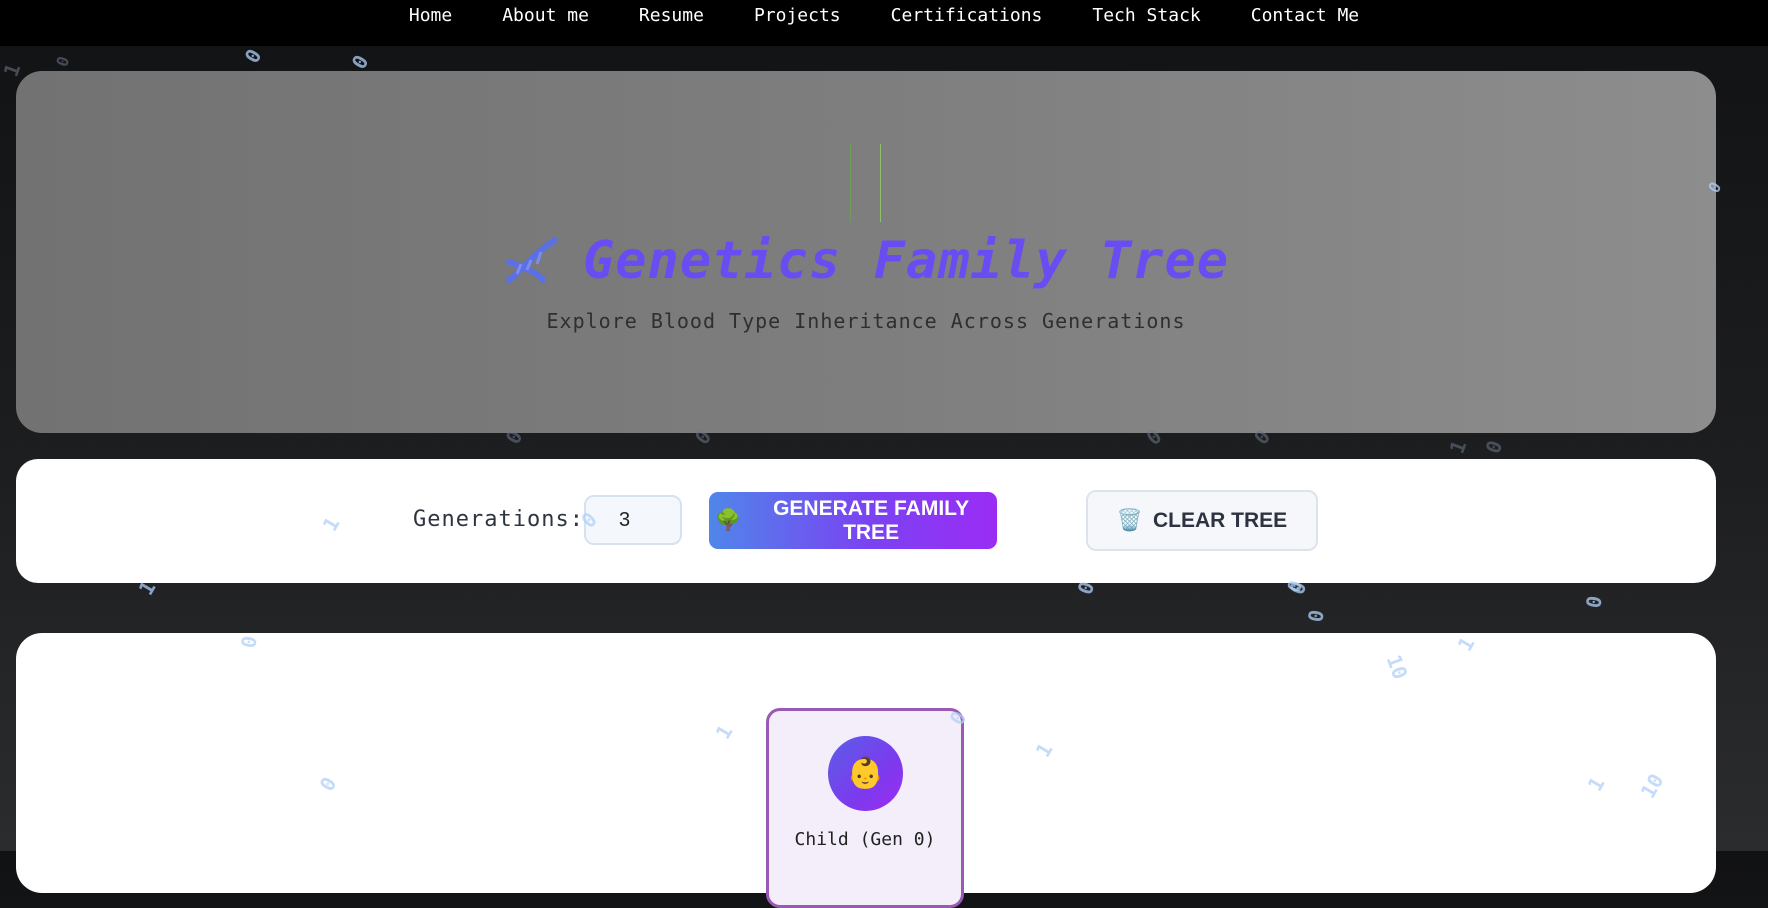  I want to click on clear-button-label: CLEAR TREE, so click(1220, 520).